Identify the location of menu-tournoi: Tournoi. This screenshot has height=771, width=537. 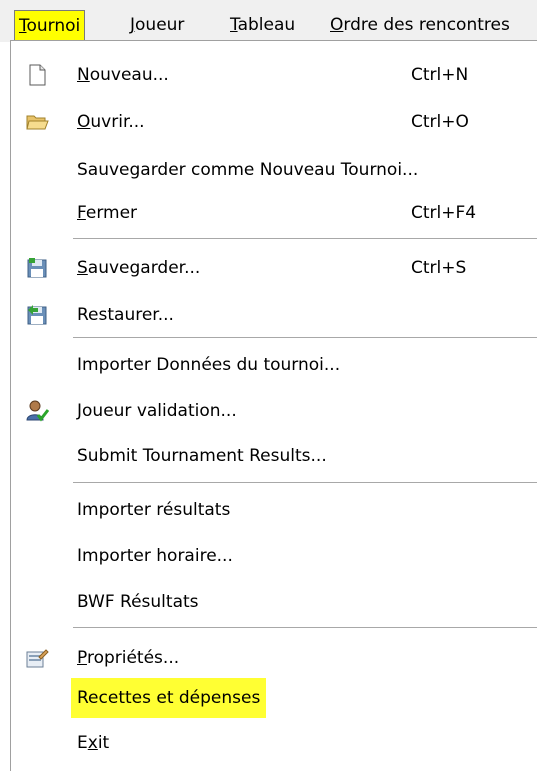
(50, 25).